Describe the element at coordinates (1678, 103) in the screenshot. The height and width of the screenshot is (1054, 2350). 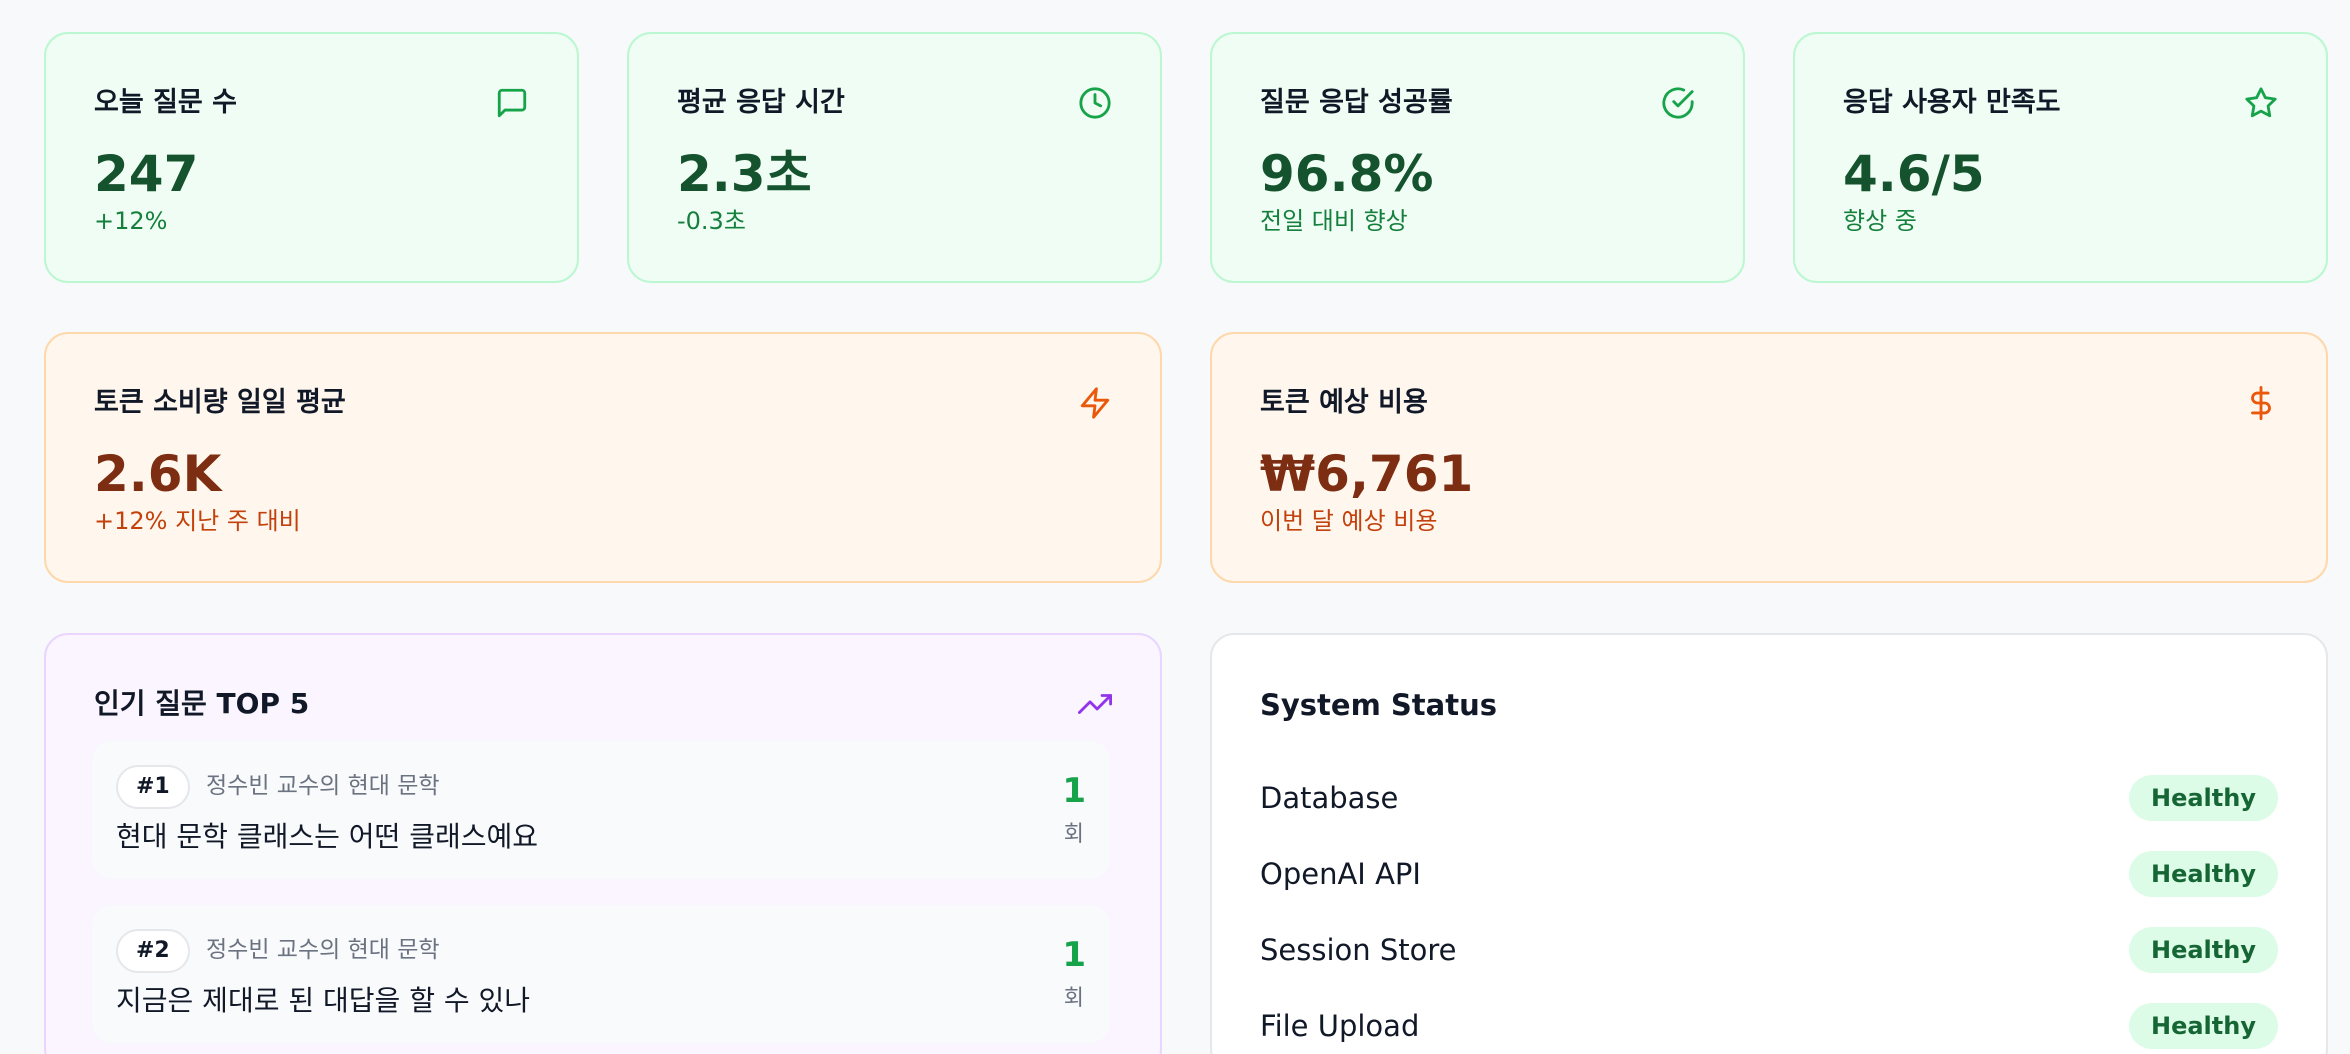
I see `check-circle-icon` at that location.